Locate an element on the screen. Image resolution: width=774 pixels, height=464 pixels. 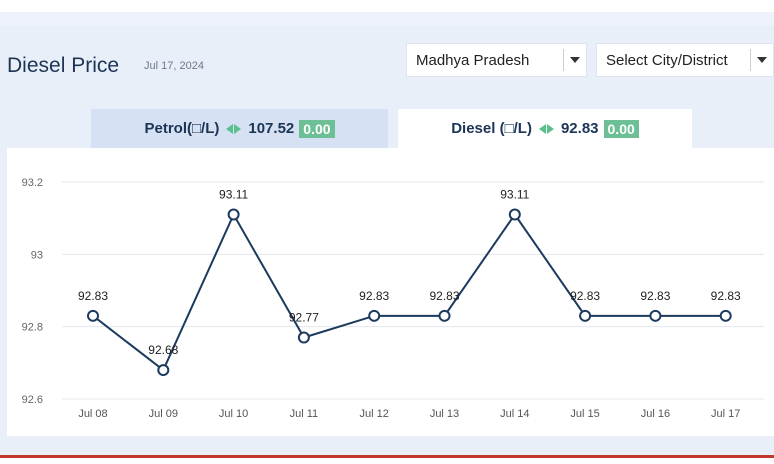
tab-petrol: Petrol(□/L) 107.52 0.00 is located at coordinates (239, 128).